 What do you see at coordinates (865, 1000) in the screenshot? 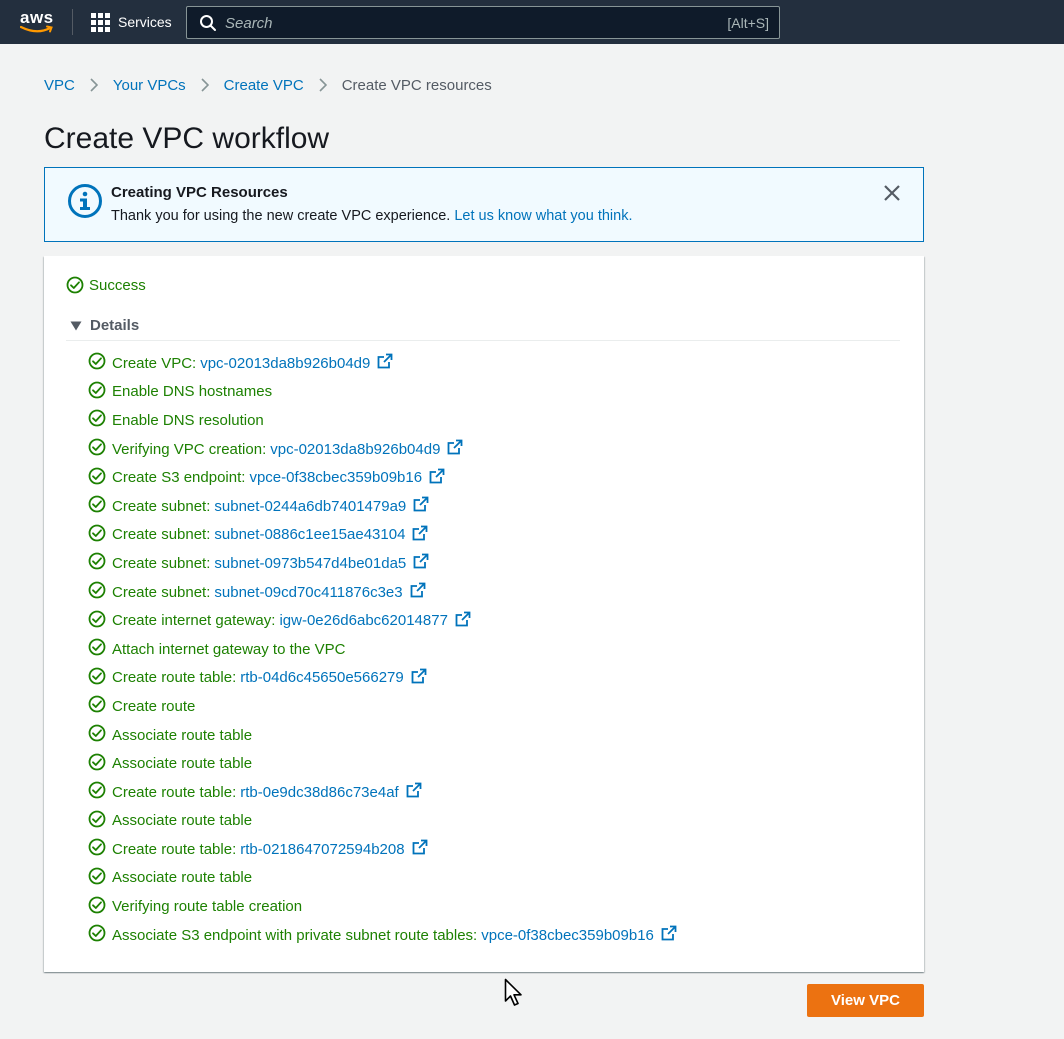
I see `view-vpc-button: View VPC` at bounding box center [865, 1000].